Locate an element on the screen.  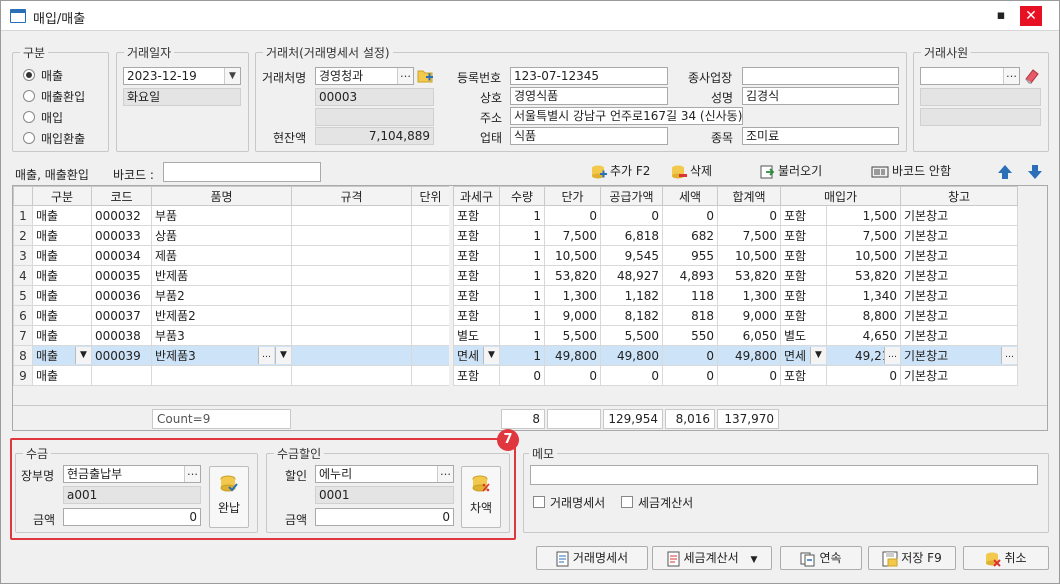
cell-name: 부품3 is located at coordinates (221, 335).